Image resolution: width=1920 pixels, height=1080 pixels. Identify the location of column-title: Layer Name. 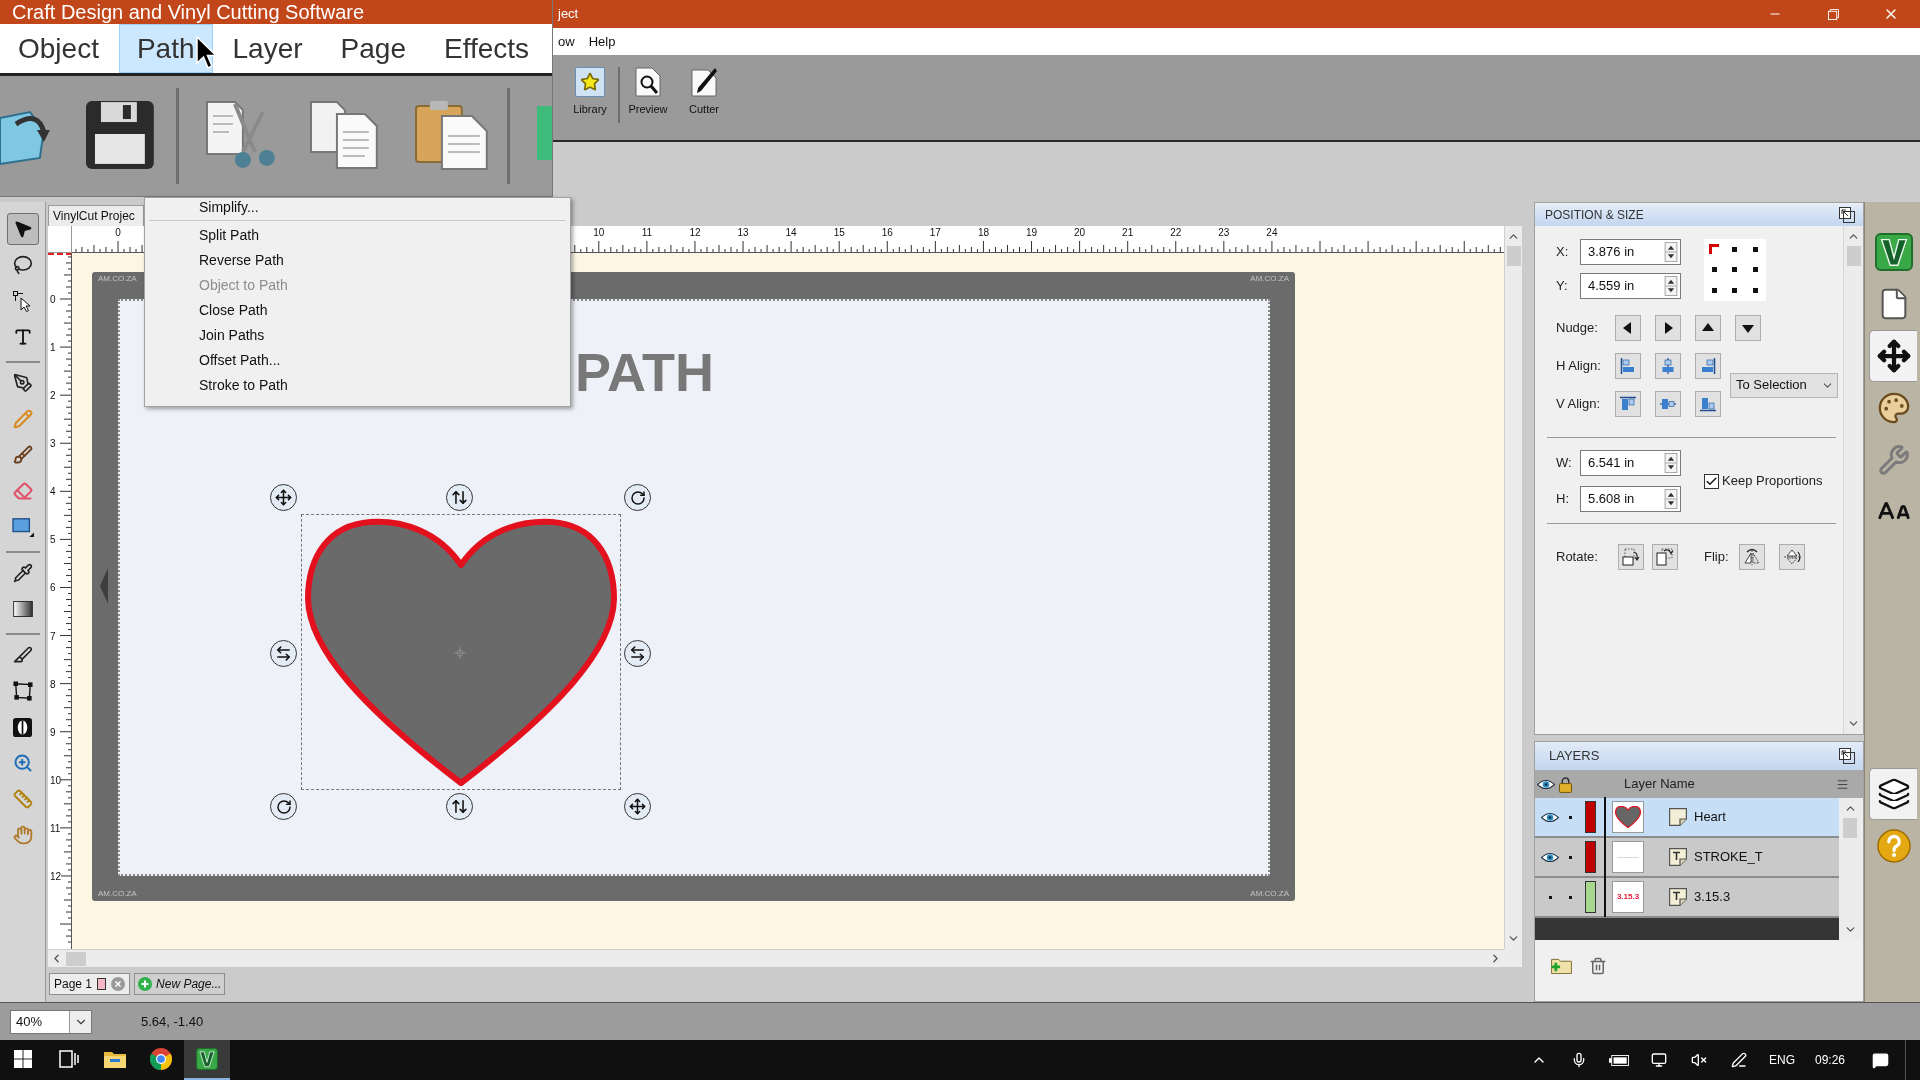
(1659, 784).